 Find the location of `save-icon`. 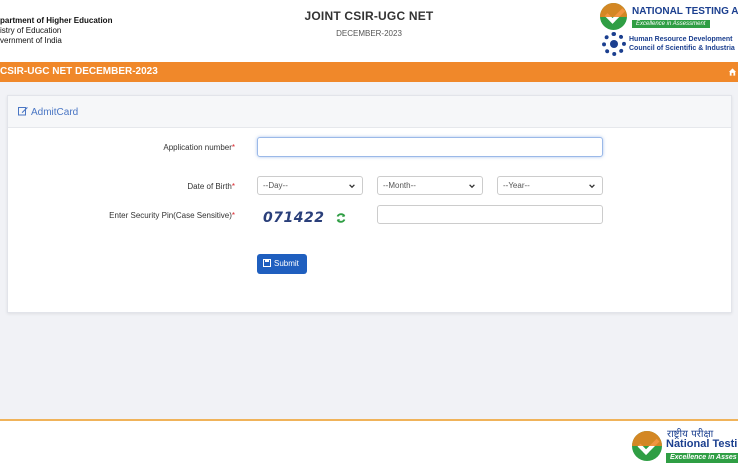

save-icon is located at coordinates (267, 263).